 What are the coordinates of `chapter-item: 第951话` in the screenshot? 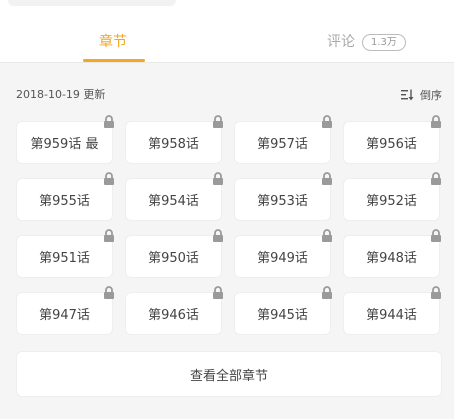 It's located at (65, 253).